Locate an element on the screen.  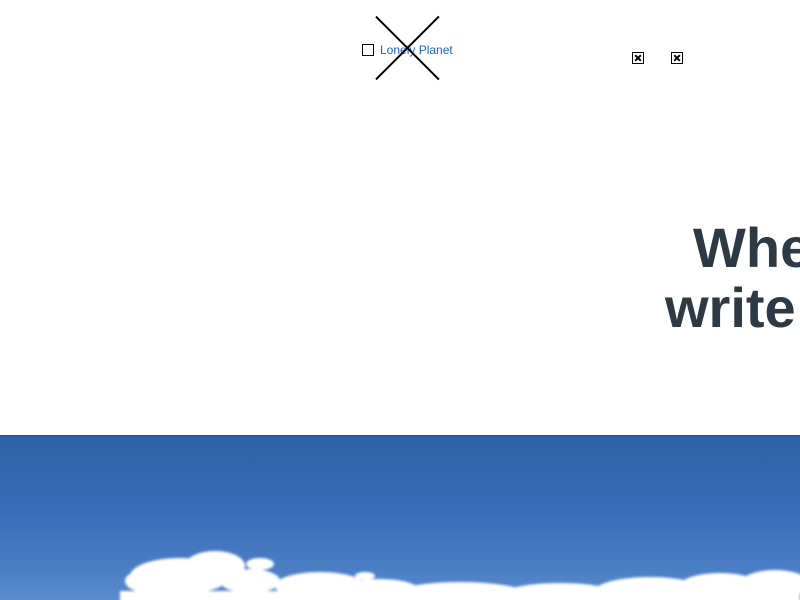
hero-headline-line-2: write is located at coordinates (730, 307).